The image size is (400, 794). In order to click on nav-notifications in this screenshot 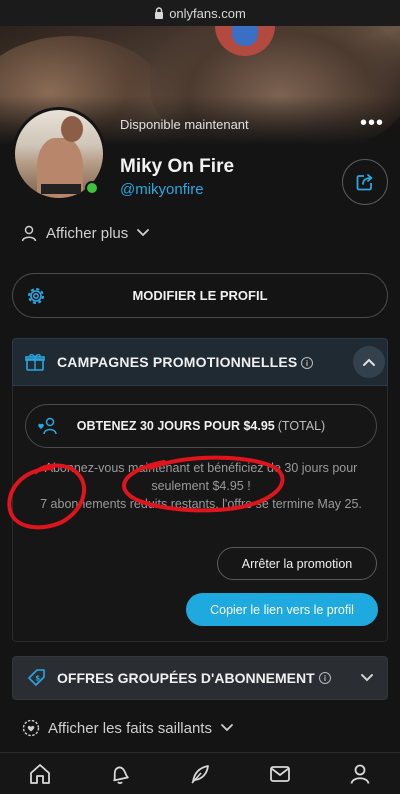, I will do `click(120, 774)`.